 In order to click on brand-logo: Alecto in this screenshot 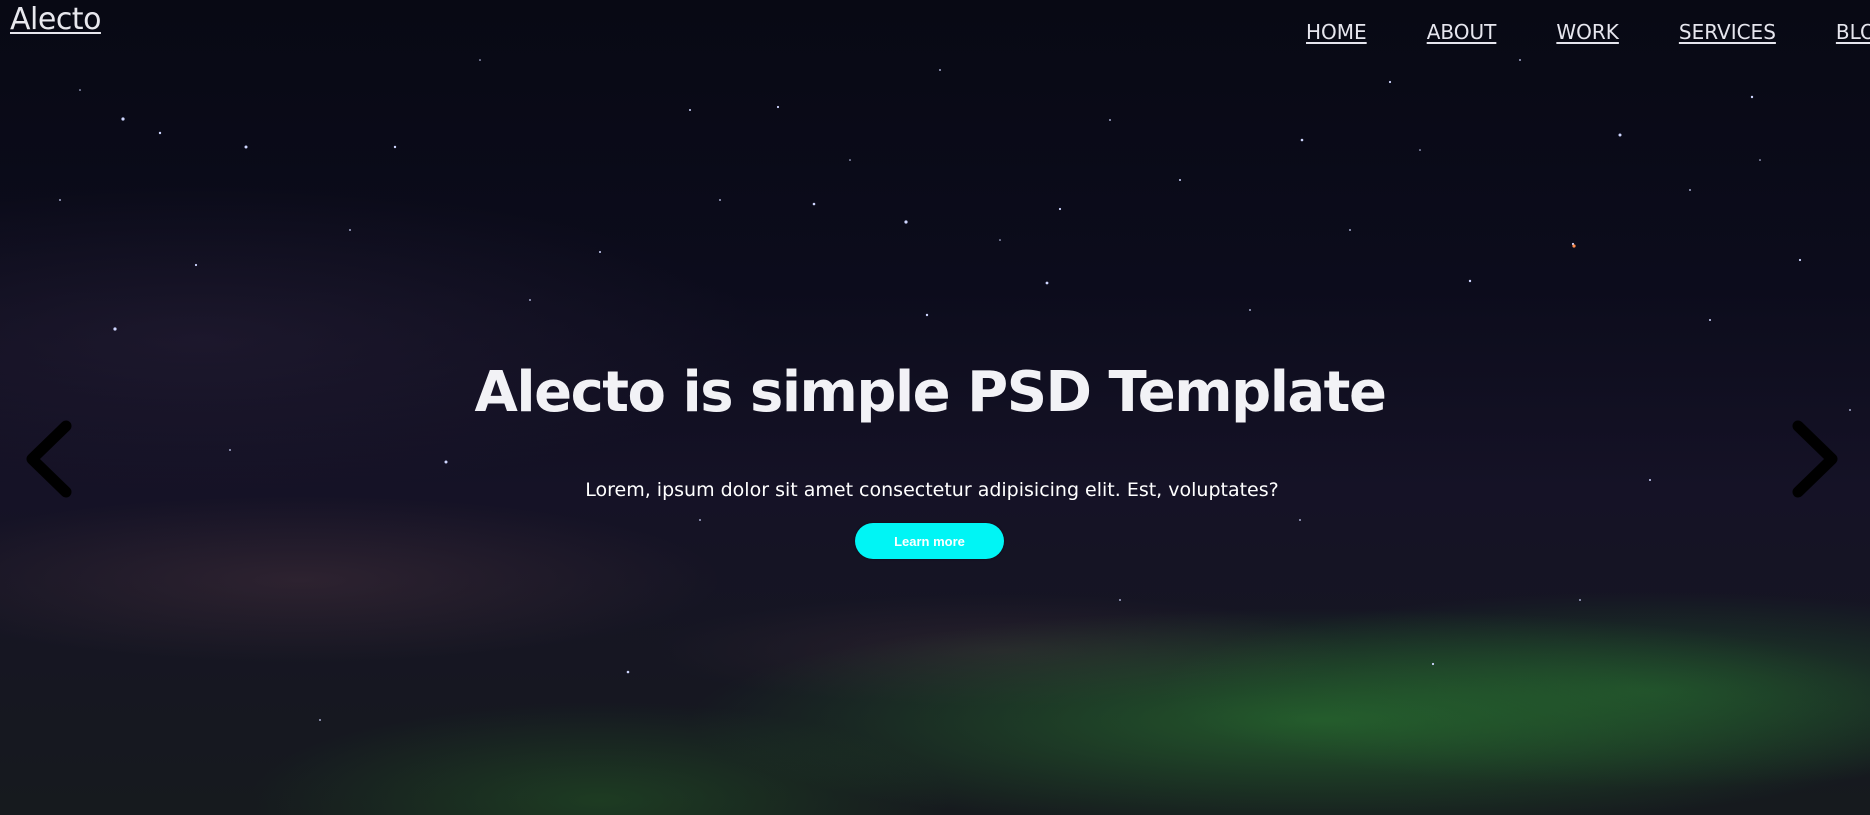, I will do `click(55, 19)`.